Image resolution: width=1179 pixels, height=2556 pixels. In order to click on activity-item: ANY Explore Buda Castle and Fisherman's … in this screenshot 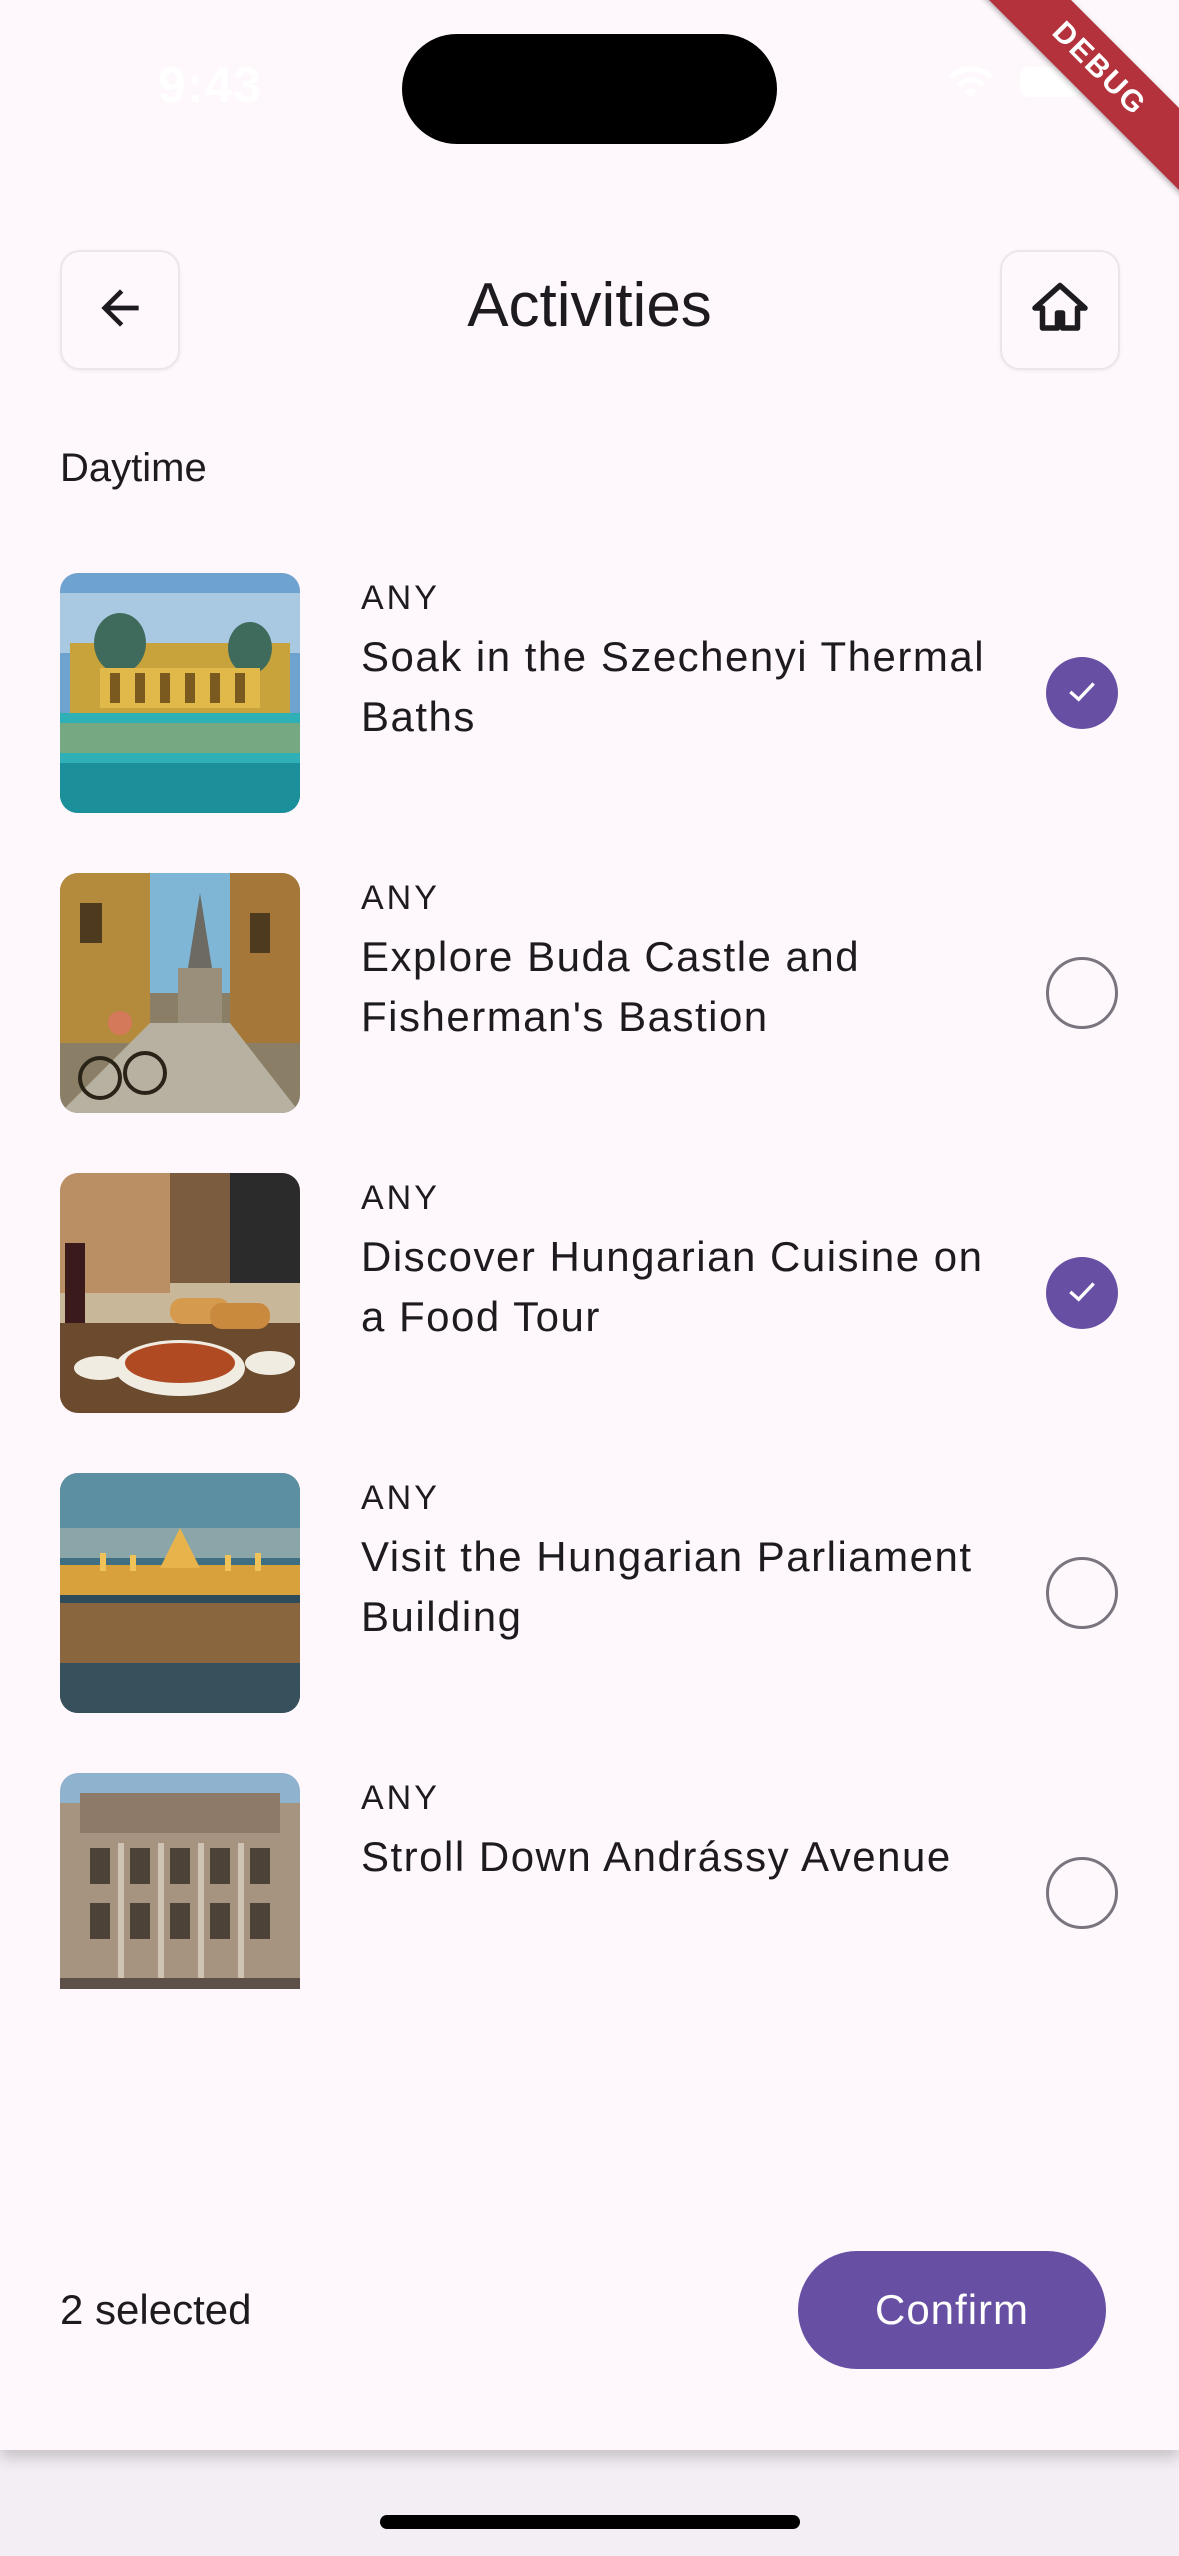, I will do `click(589, 993)`.